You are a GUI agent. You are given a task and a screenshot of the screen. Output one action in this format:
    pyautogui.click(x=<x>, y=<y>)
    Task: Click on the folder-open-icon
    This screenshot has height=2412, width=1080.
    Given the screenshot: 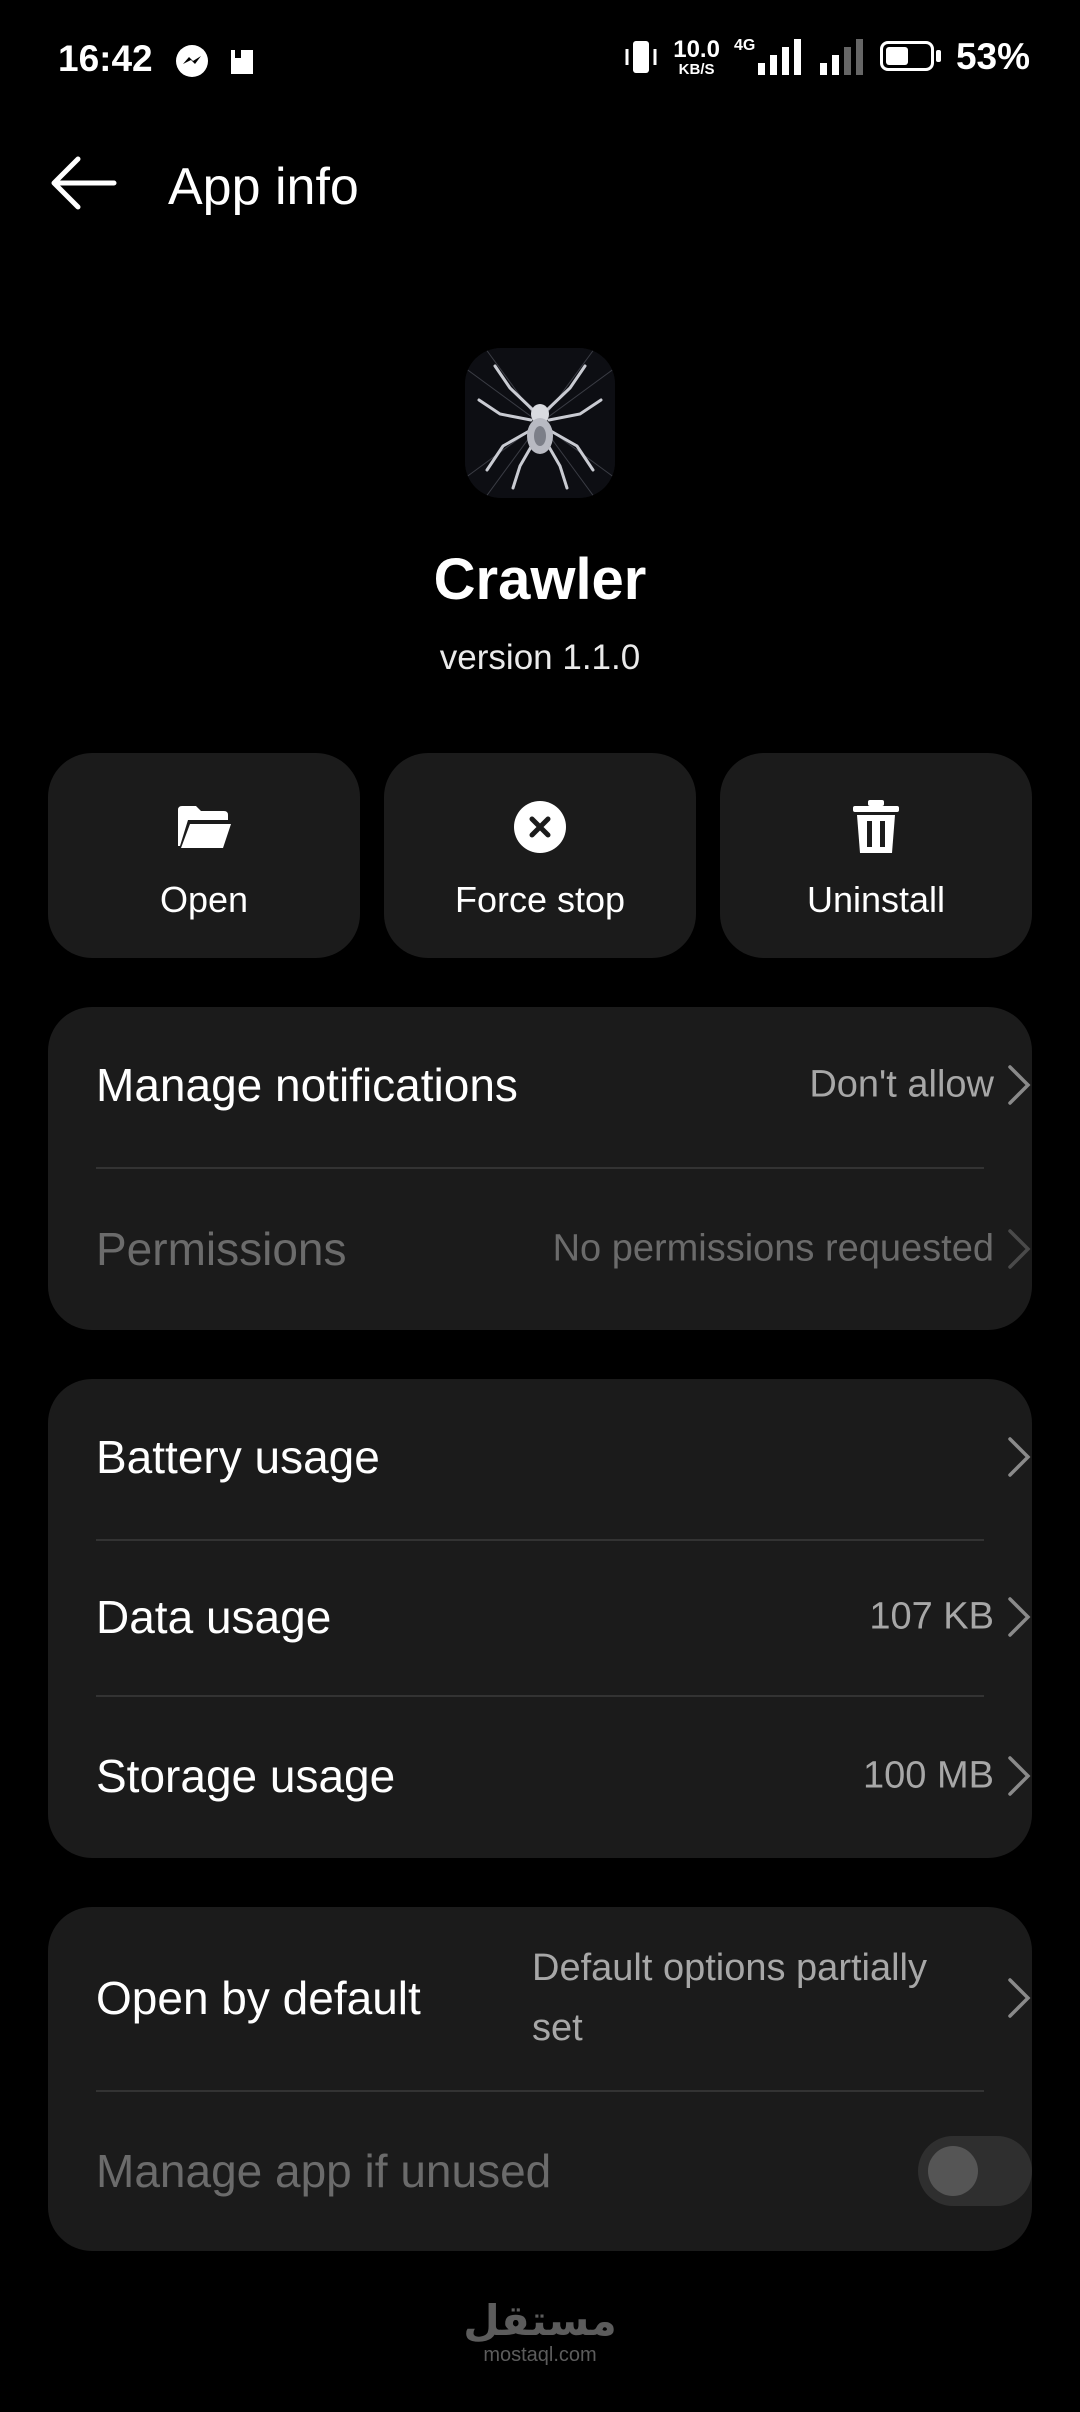 What is the action you would take?
    pyautogui.click(x=204, y=827)
    